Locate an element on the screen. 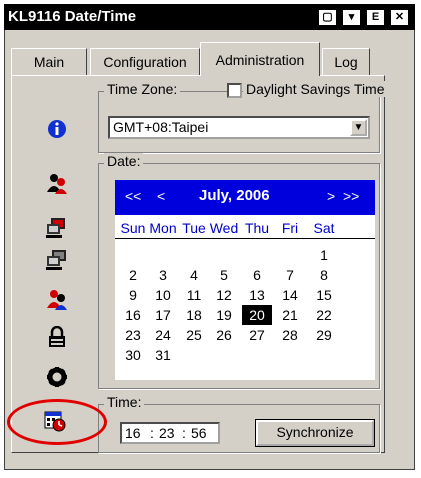 The width and height of the screenshot is (421, 478). lock-icon is located at coordinates (57, 336).